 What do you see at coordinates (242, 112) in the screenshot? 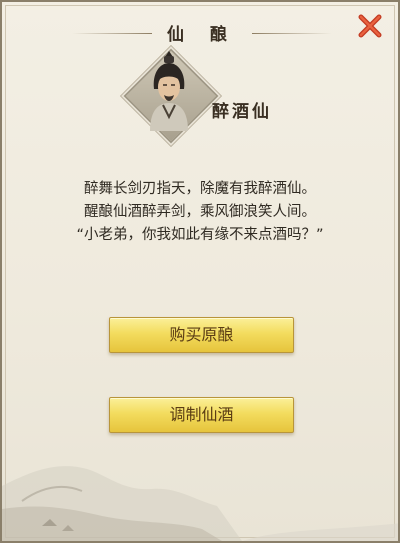
I see `npc-name: 醉酒仙` at bounding box center [242, 112].